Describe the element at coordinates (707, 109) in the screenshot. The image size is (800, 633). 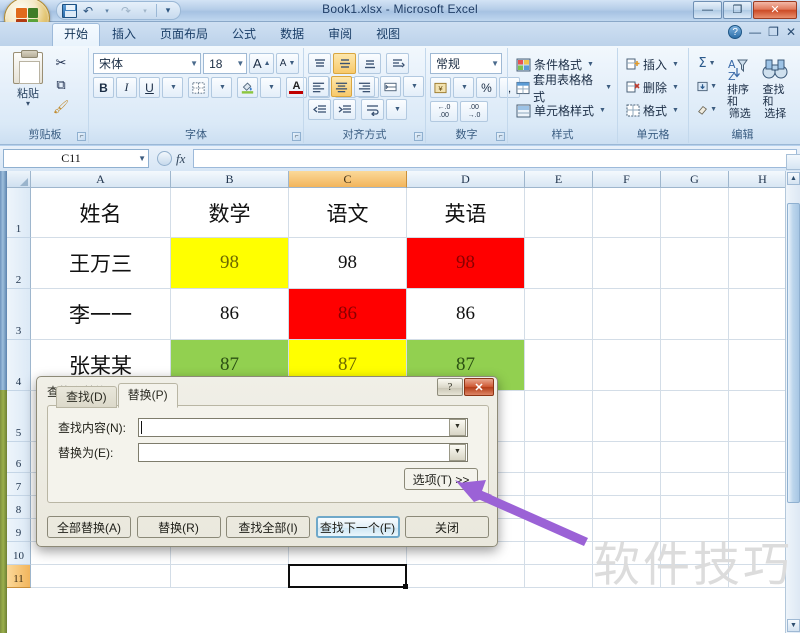
I see `eraser-icon: ▼` at that location.